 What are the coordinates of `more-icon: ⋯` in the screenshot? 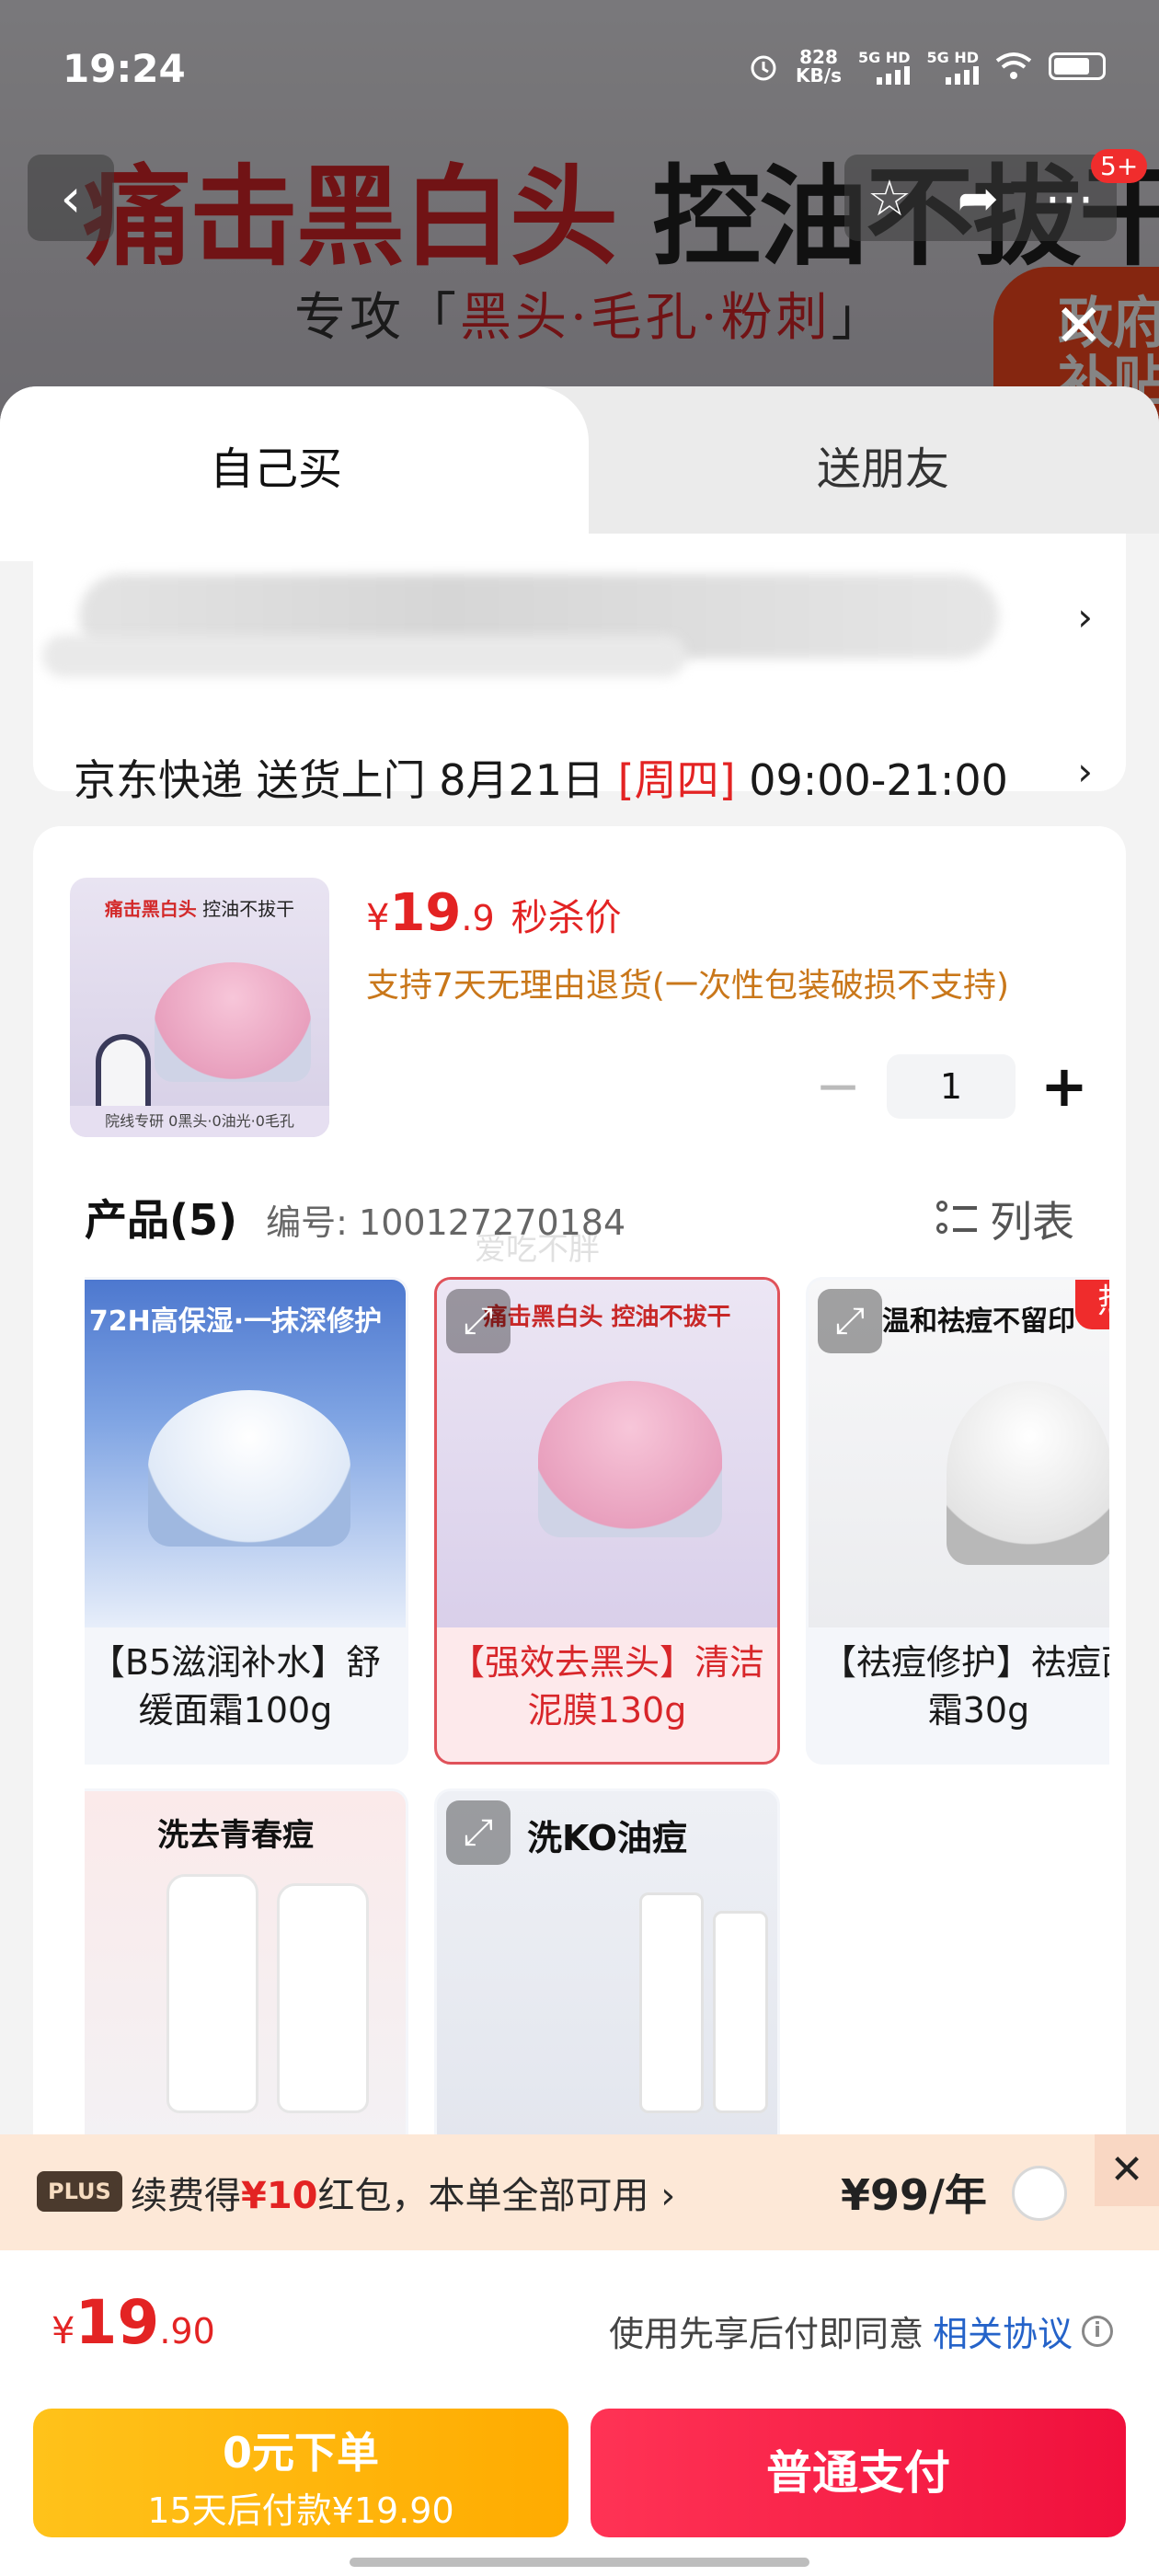 It's located at (1069, 198).